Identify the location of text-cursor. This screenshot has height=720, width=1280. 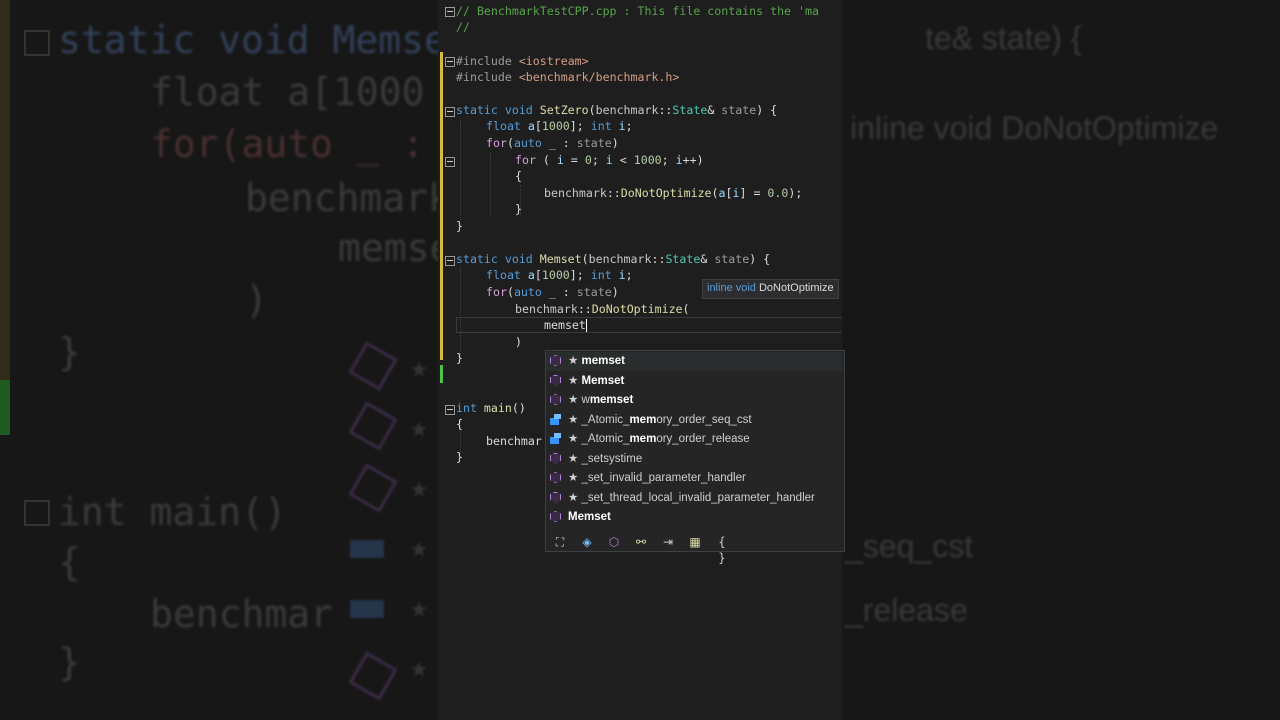
(586, 325).